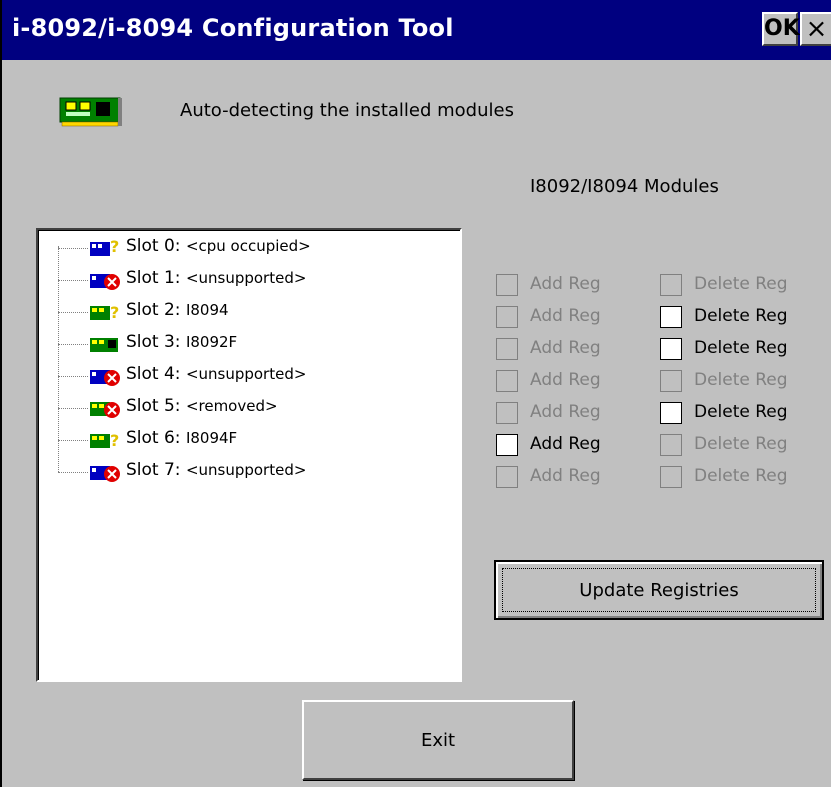 This screenshot has height=787, width=831. I want to click on slot-number: Slot 5:, so click(153, 406).